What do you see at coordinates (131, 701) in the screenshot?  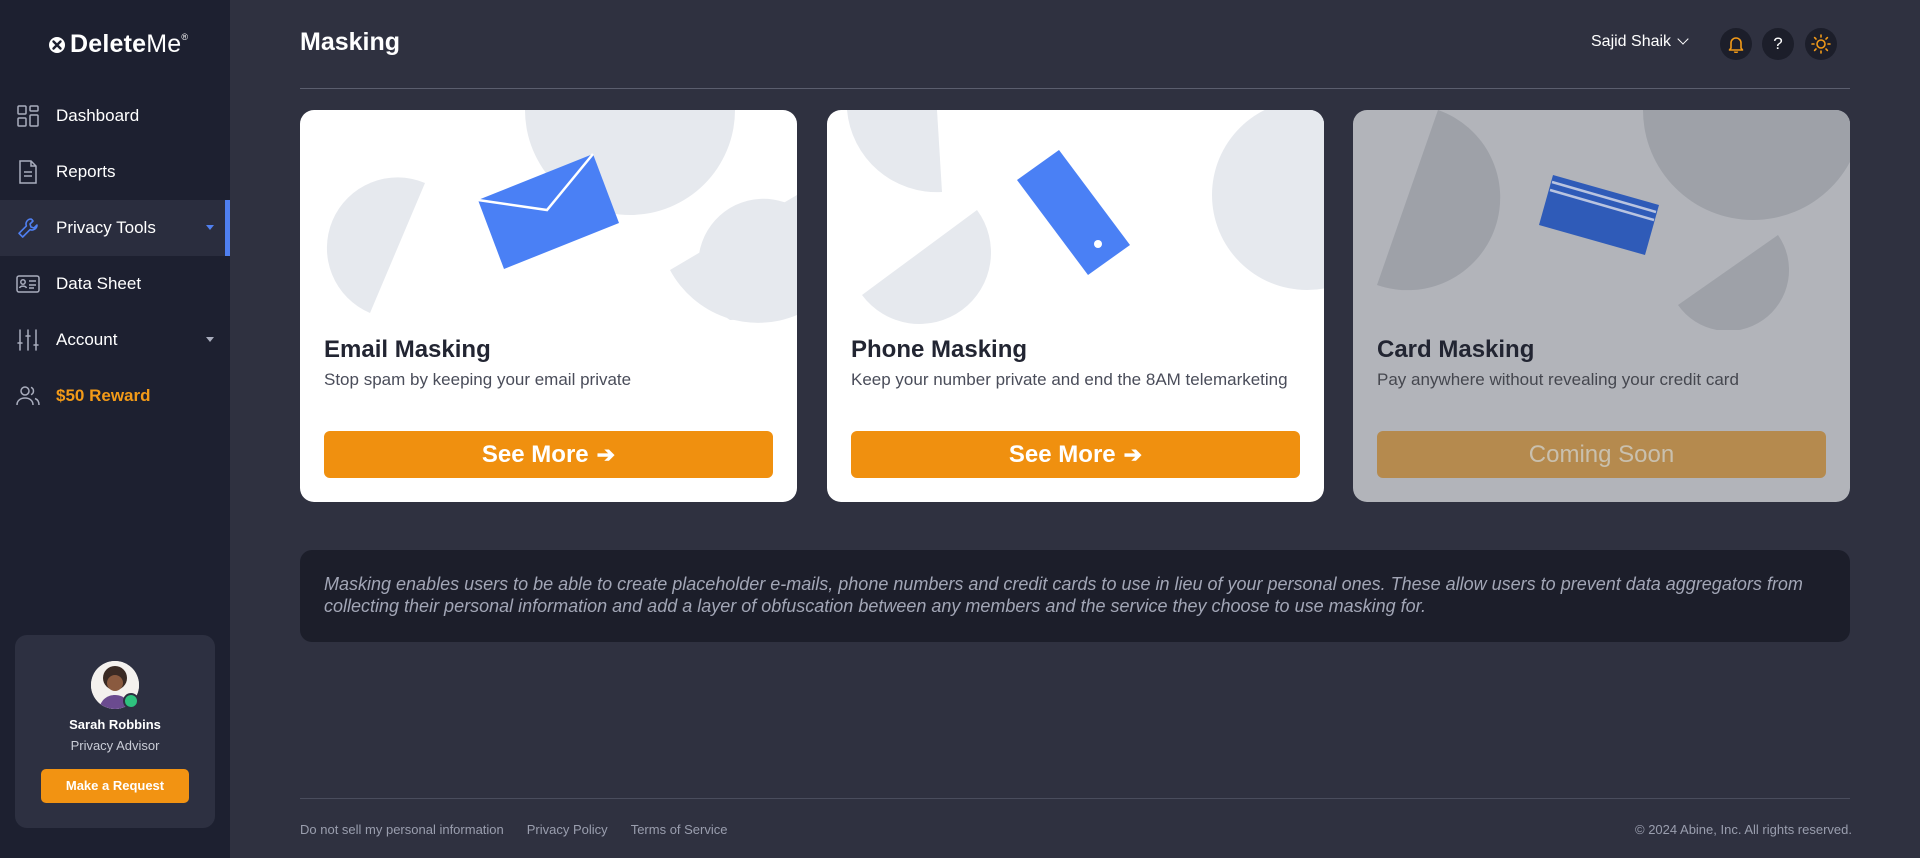 I see `online-status-dot` at bounding box center [131, 701].